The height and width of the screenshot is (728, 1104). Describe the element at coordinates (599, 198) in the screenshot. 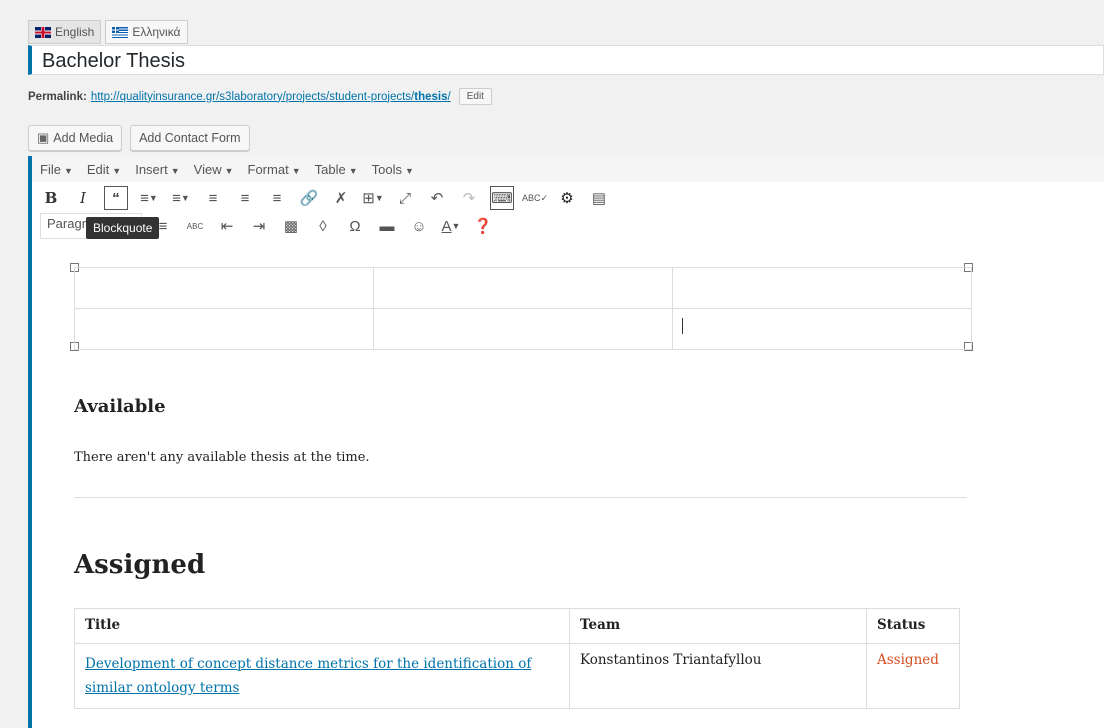

I see `clipboard-icon: ▤` at that location.